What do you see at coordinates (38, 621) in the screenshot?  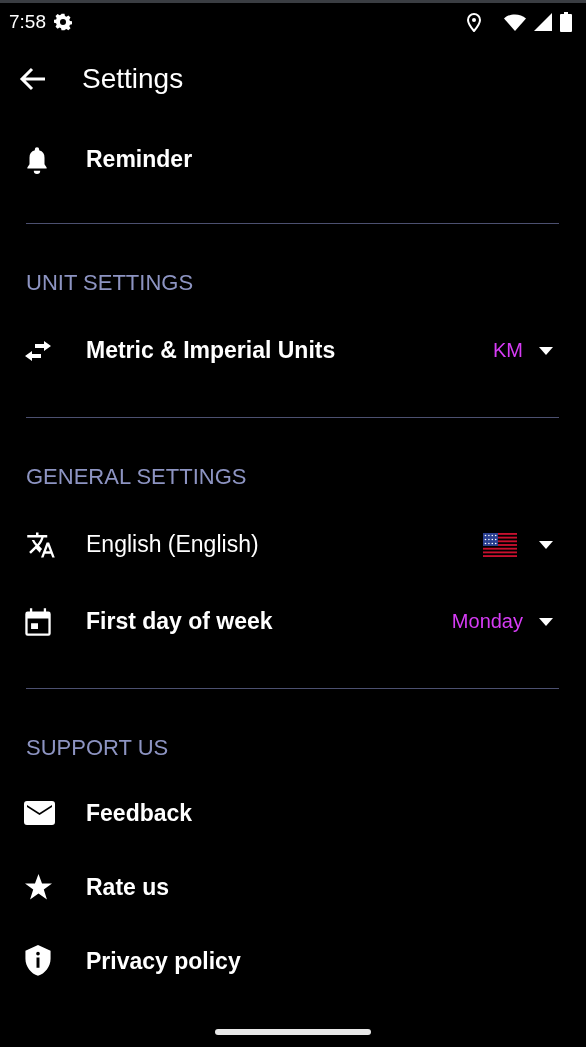 I see `calendar-icon` at bounding box center [38, 621].